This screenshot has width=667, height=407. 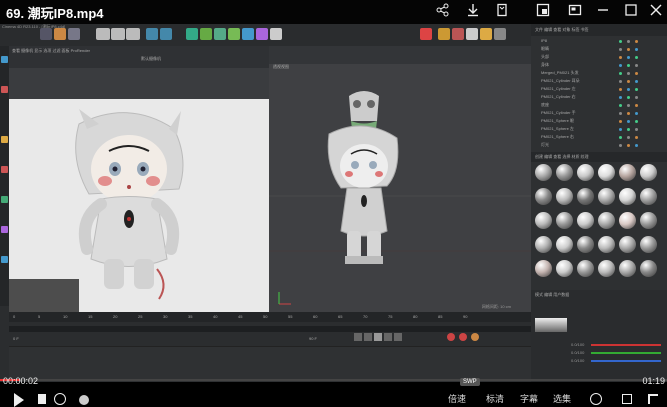 I want to click on green-channel-bar, so click(x=626, y=353).